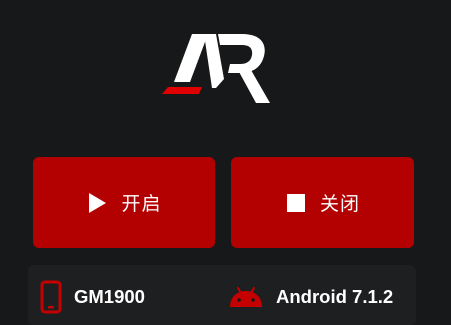 The width and height of the screenshot is (451, 325). I want to click on start-button: 开启, so click(124, 202).